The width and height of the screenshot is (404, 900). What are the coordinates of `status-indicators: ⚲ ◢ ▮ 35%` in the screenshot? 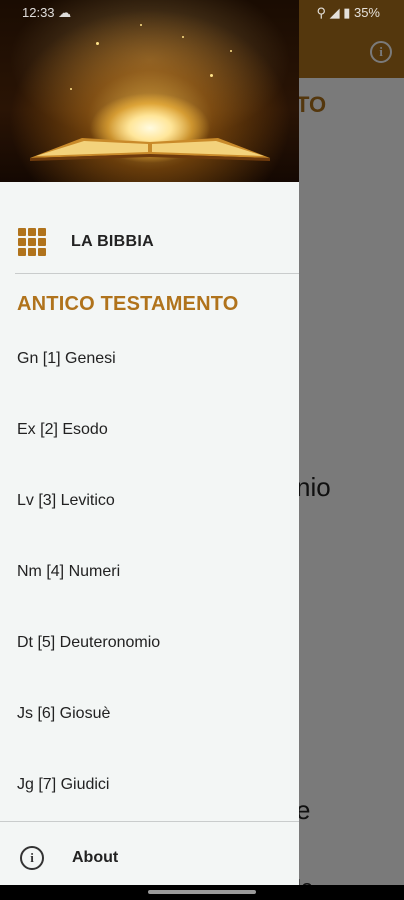 It's located at (348, 12).